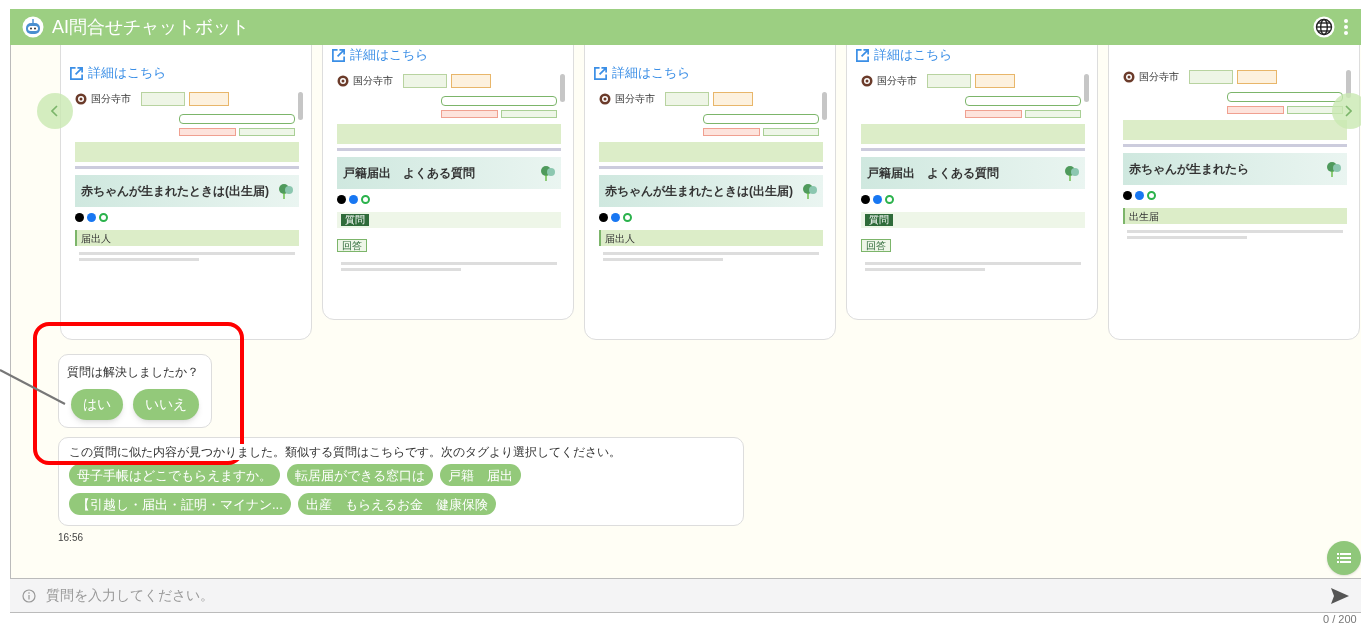  What do you see at coordinates (71, 538) in the screenshot?
I see `message-time: 16:56` at bounding box center [71, 538].